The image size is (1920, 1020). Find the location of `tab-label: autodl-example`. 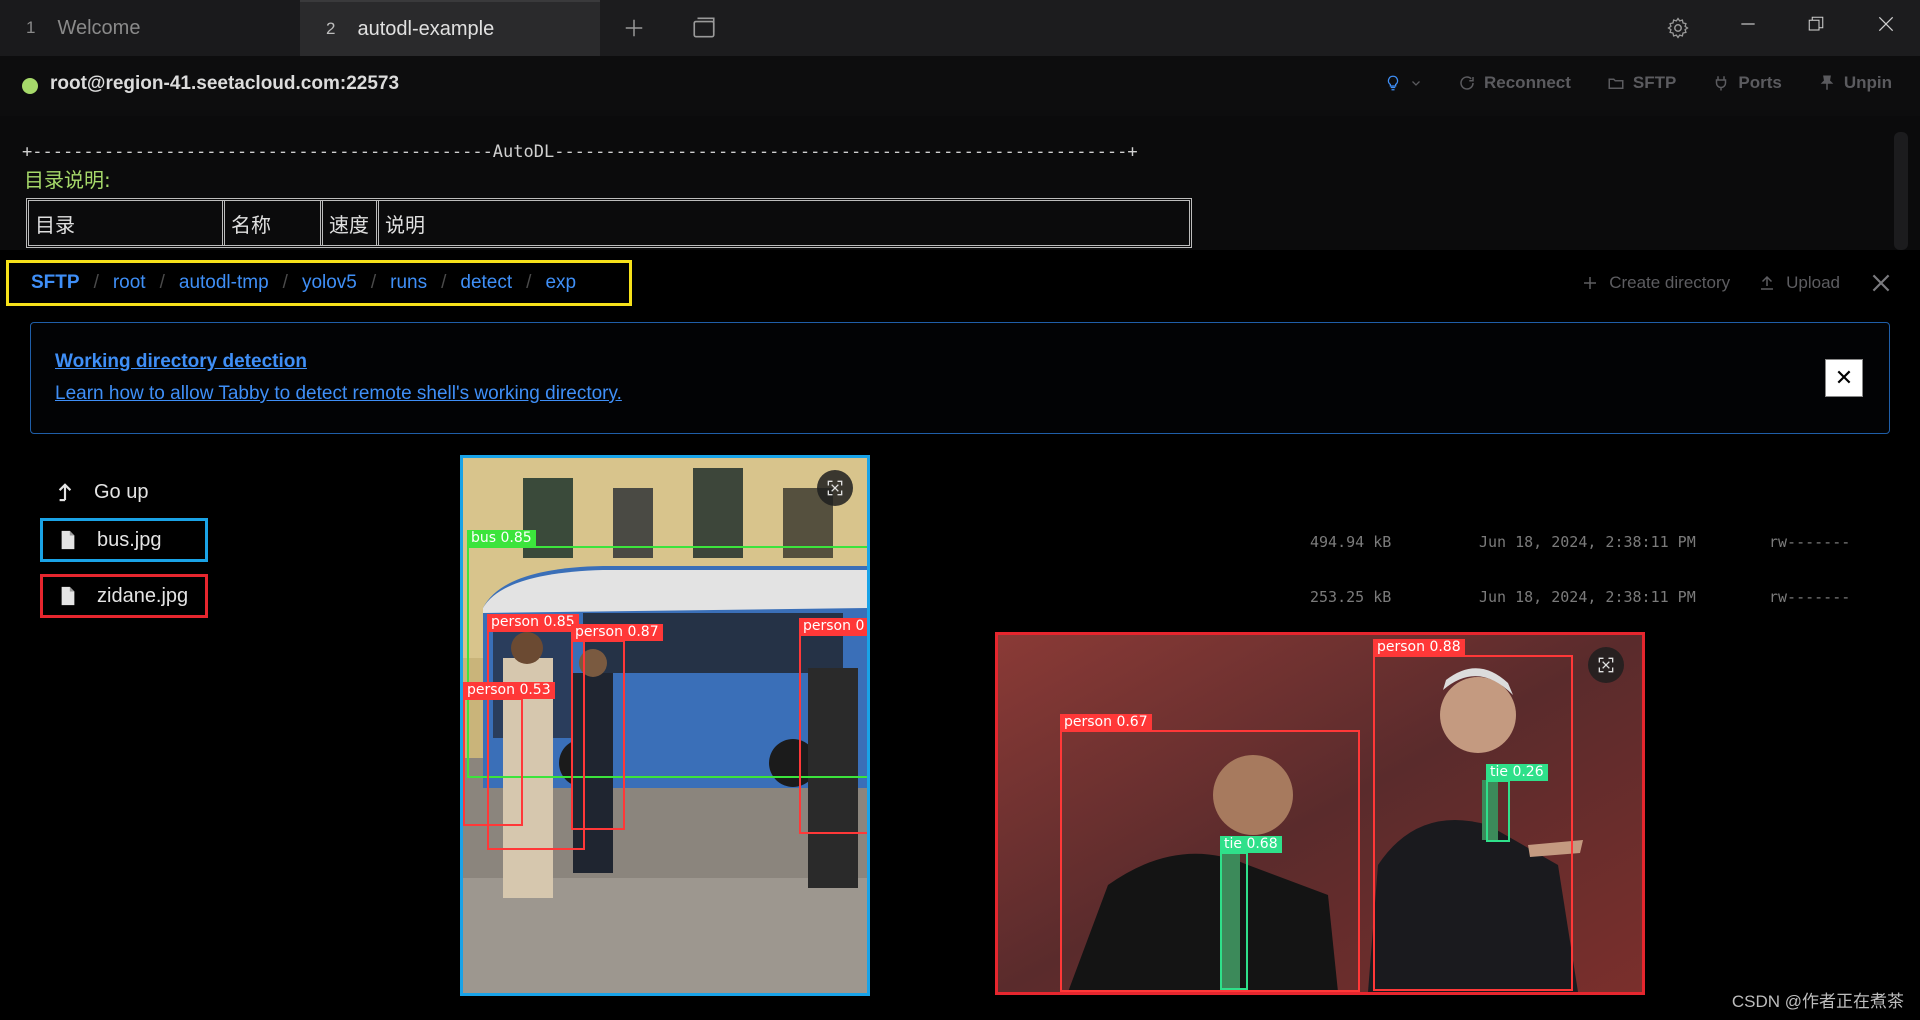

tab-label: autodl-example is located at coordinates (426, 28).